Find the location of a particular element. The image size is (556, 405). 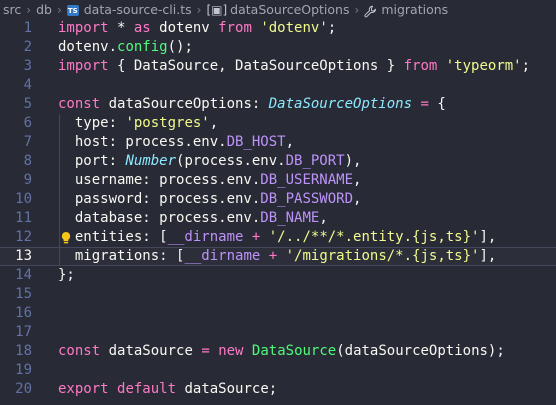

line-number: 17 is located at coordinates (23, 332).